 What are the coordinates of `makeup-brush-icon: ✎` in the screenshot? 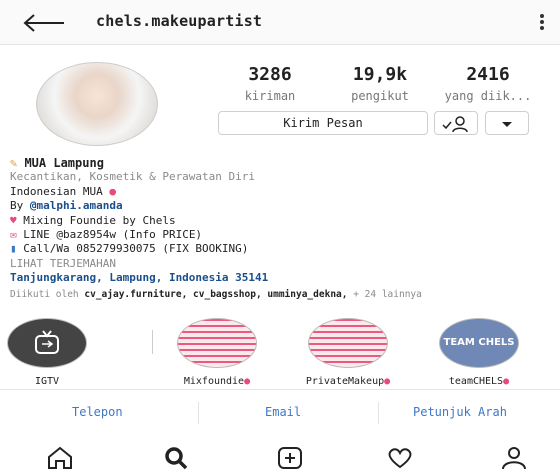 It's located at (17, 163).